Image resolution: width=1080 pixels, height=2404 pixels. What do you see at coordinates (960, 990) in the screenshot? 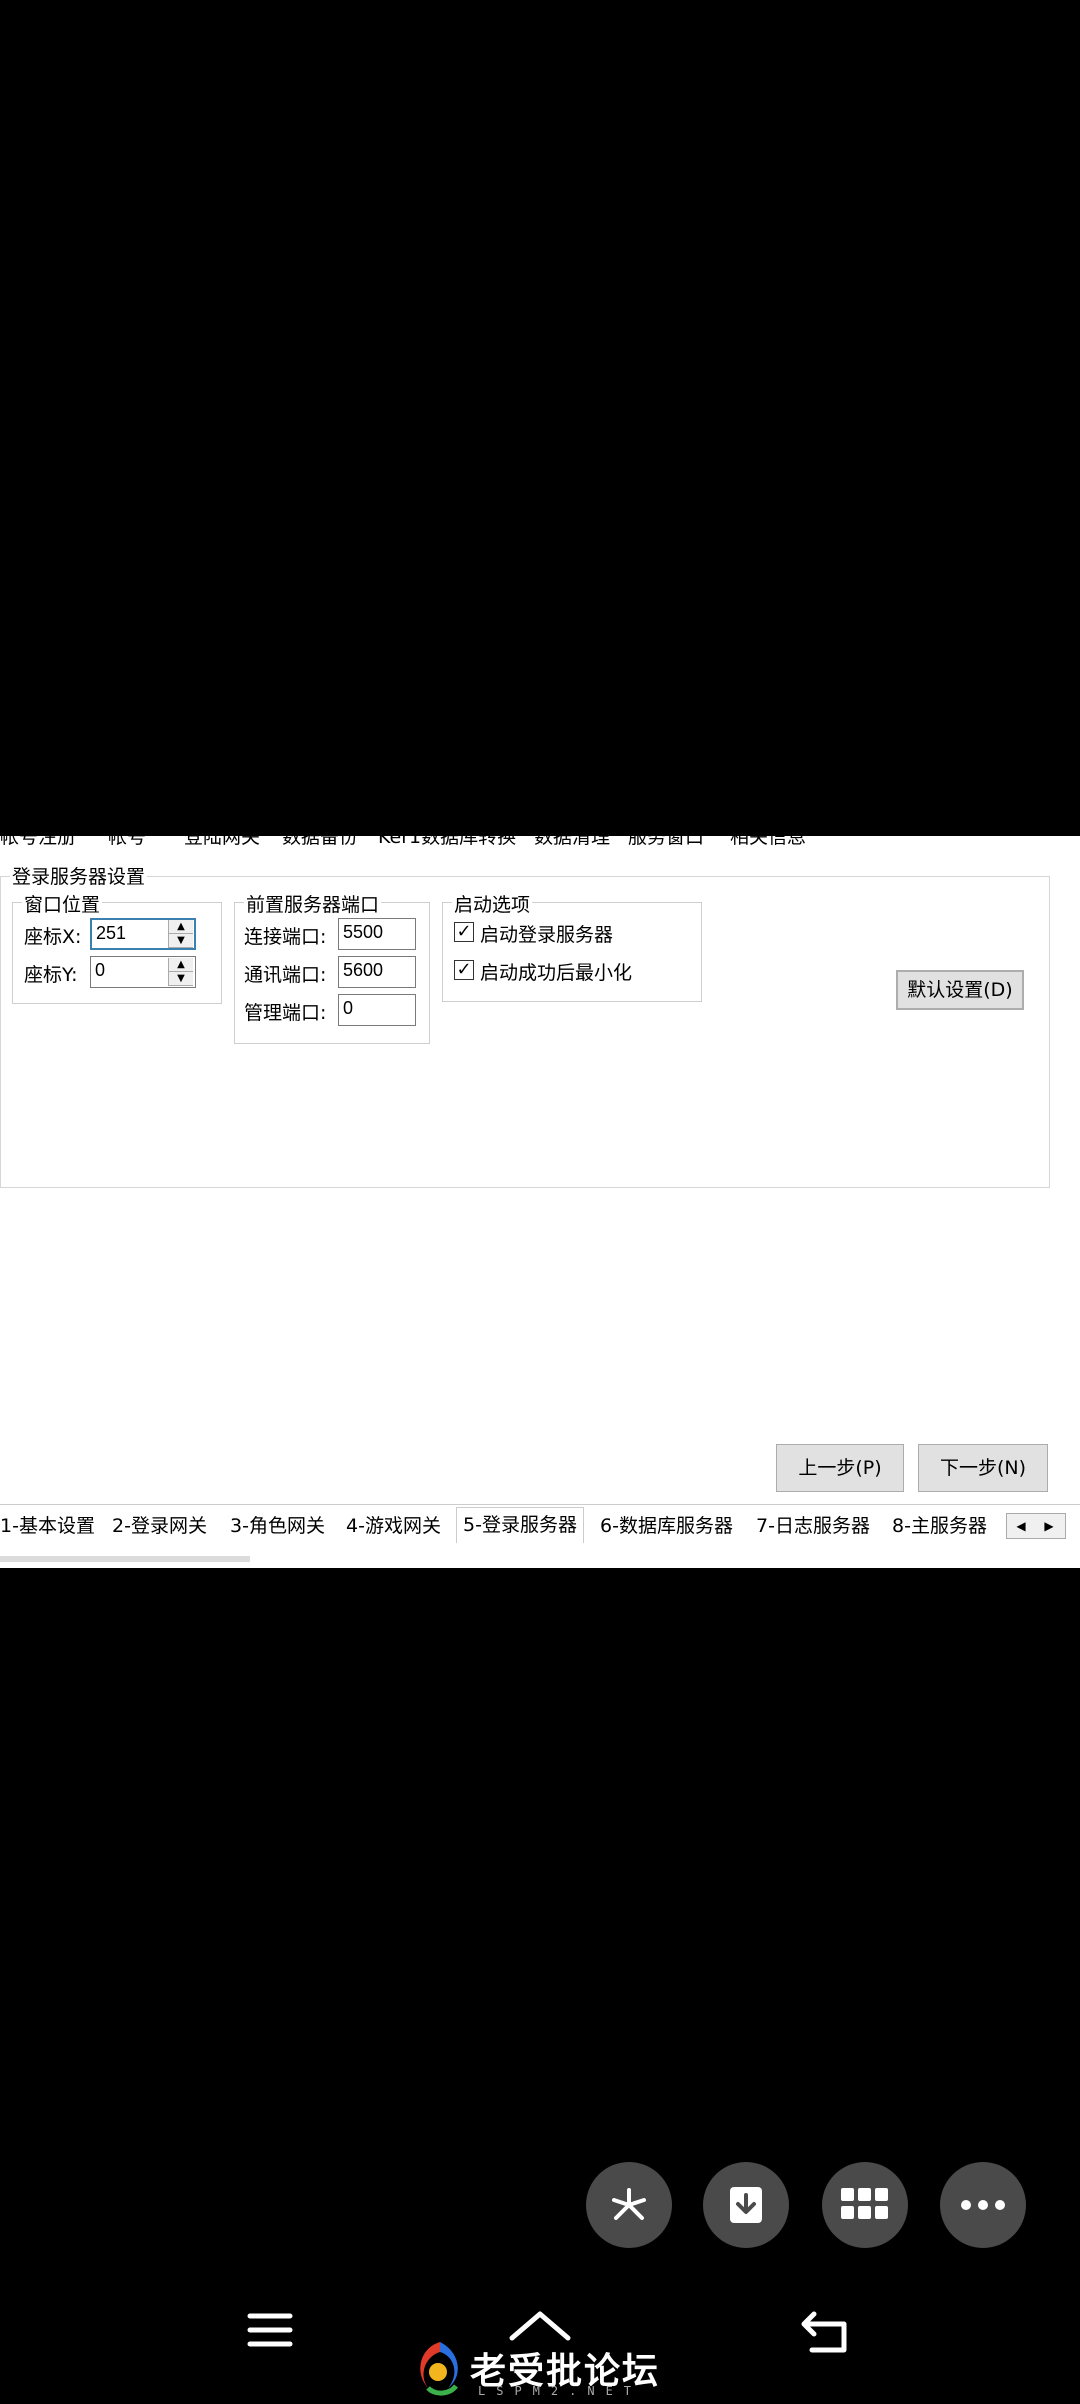
I see `default-settings-button: 默认设置(D)` at bounding box center [960, 990].